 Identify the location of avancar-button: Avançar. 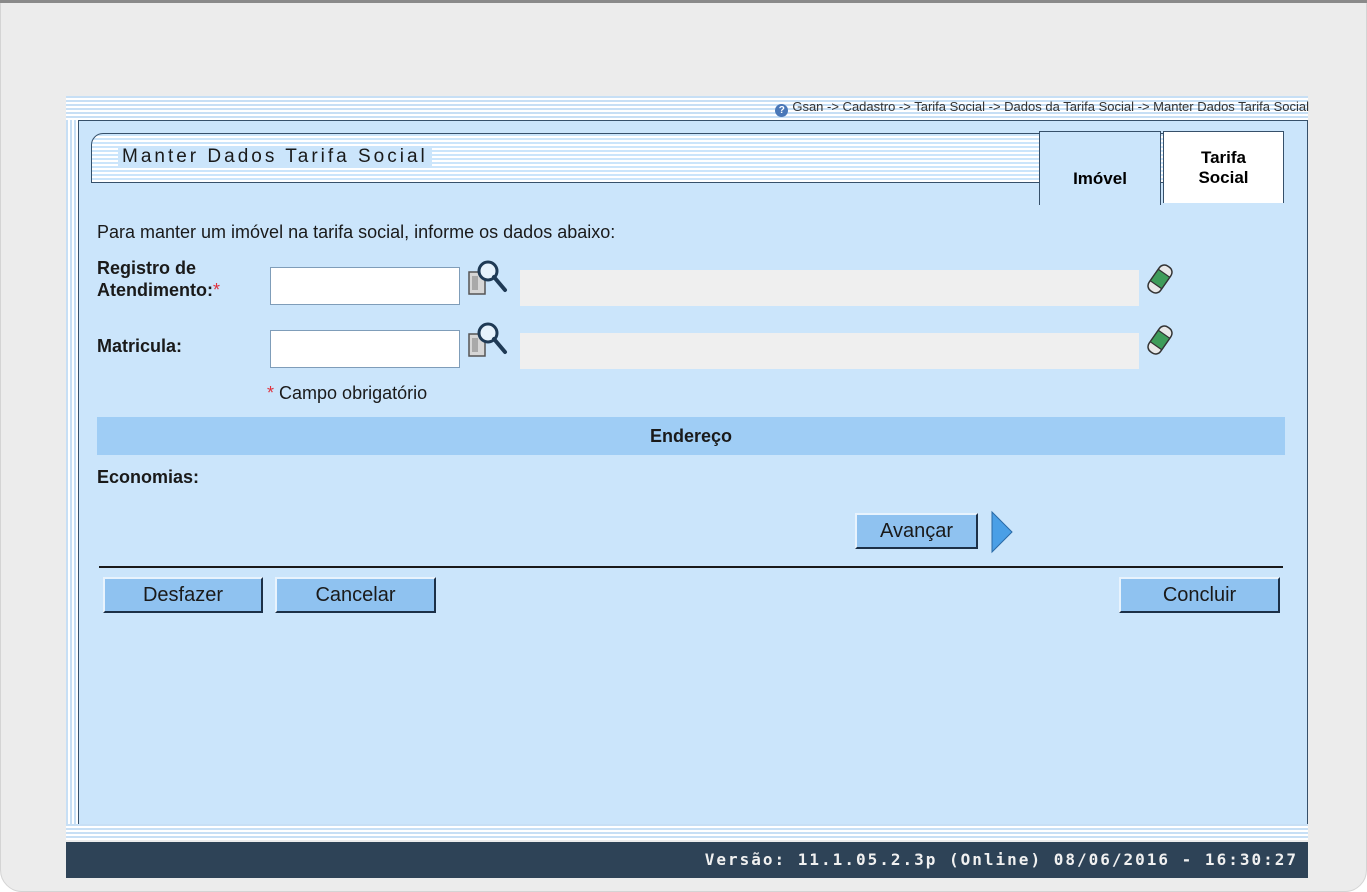
(916, 531).